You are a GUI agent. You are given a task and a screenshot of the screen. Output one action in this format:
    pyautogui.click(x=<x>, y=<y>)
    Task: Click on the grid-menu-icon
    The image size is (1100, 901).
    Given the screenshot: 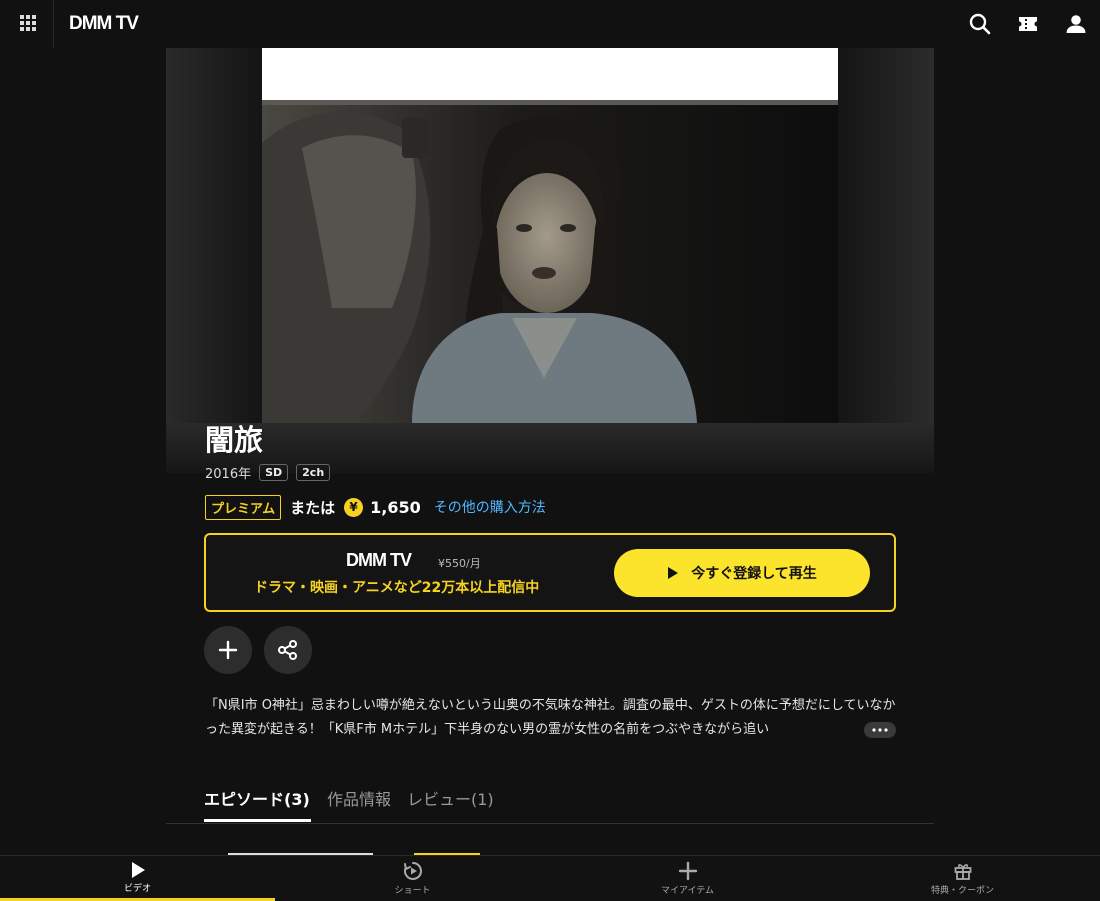 What is the action you would take?
    pyautogui.click(x=28, y=23)
    